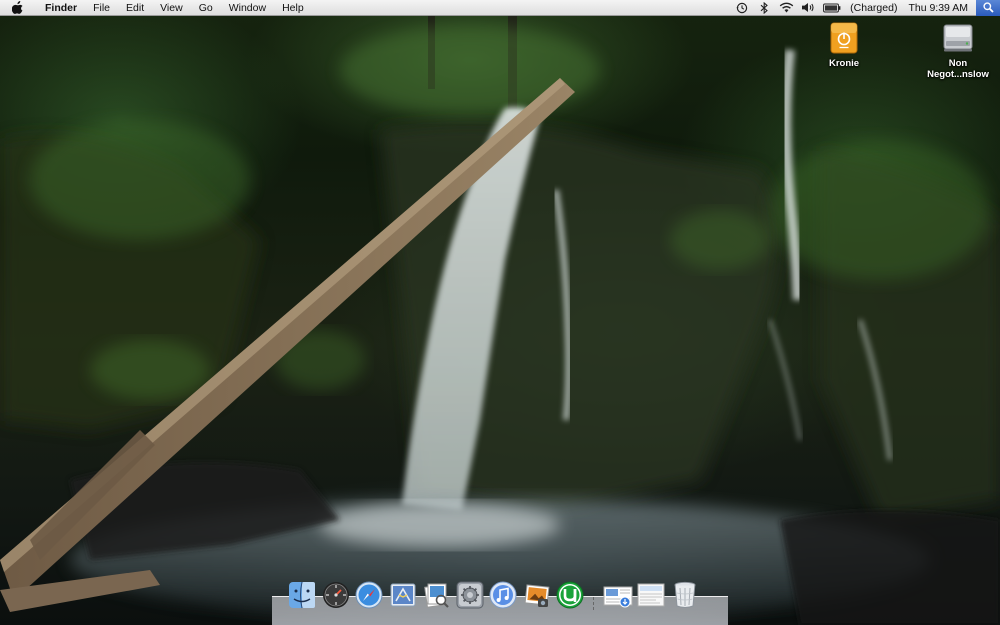  I want to click on desktop-icon-label-line2: Negot...nslow, so click(958, 74).